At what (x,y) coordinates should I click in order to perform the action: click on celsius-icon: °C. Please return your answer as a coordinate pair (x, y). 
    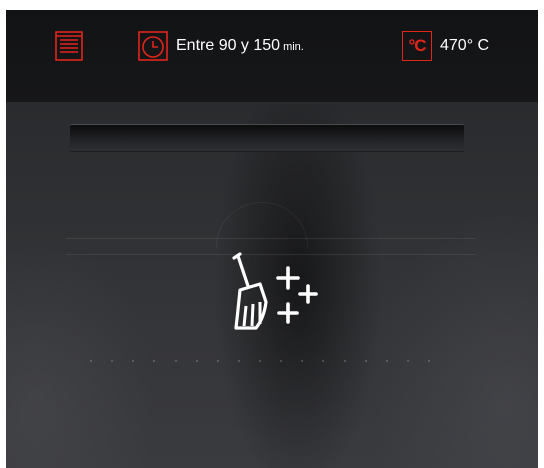
    Looking at the image, I should click on (417, 46).